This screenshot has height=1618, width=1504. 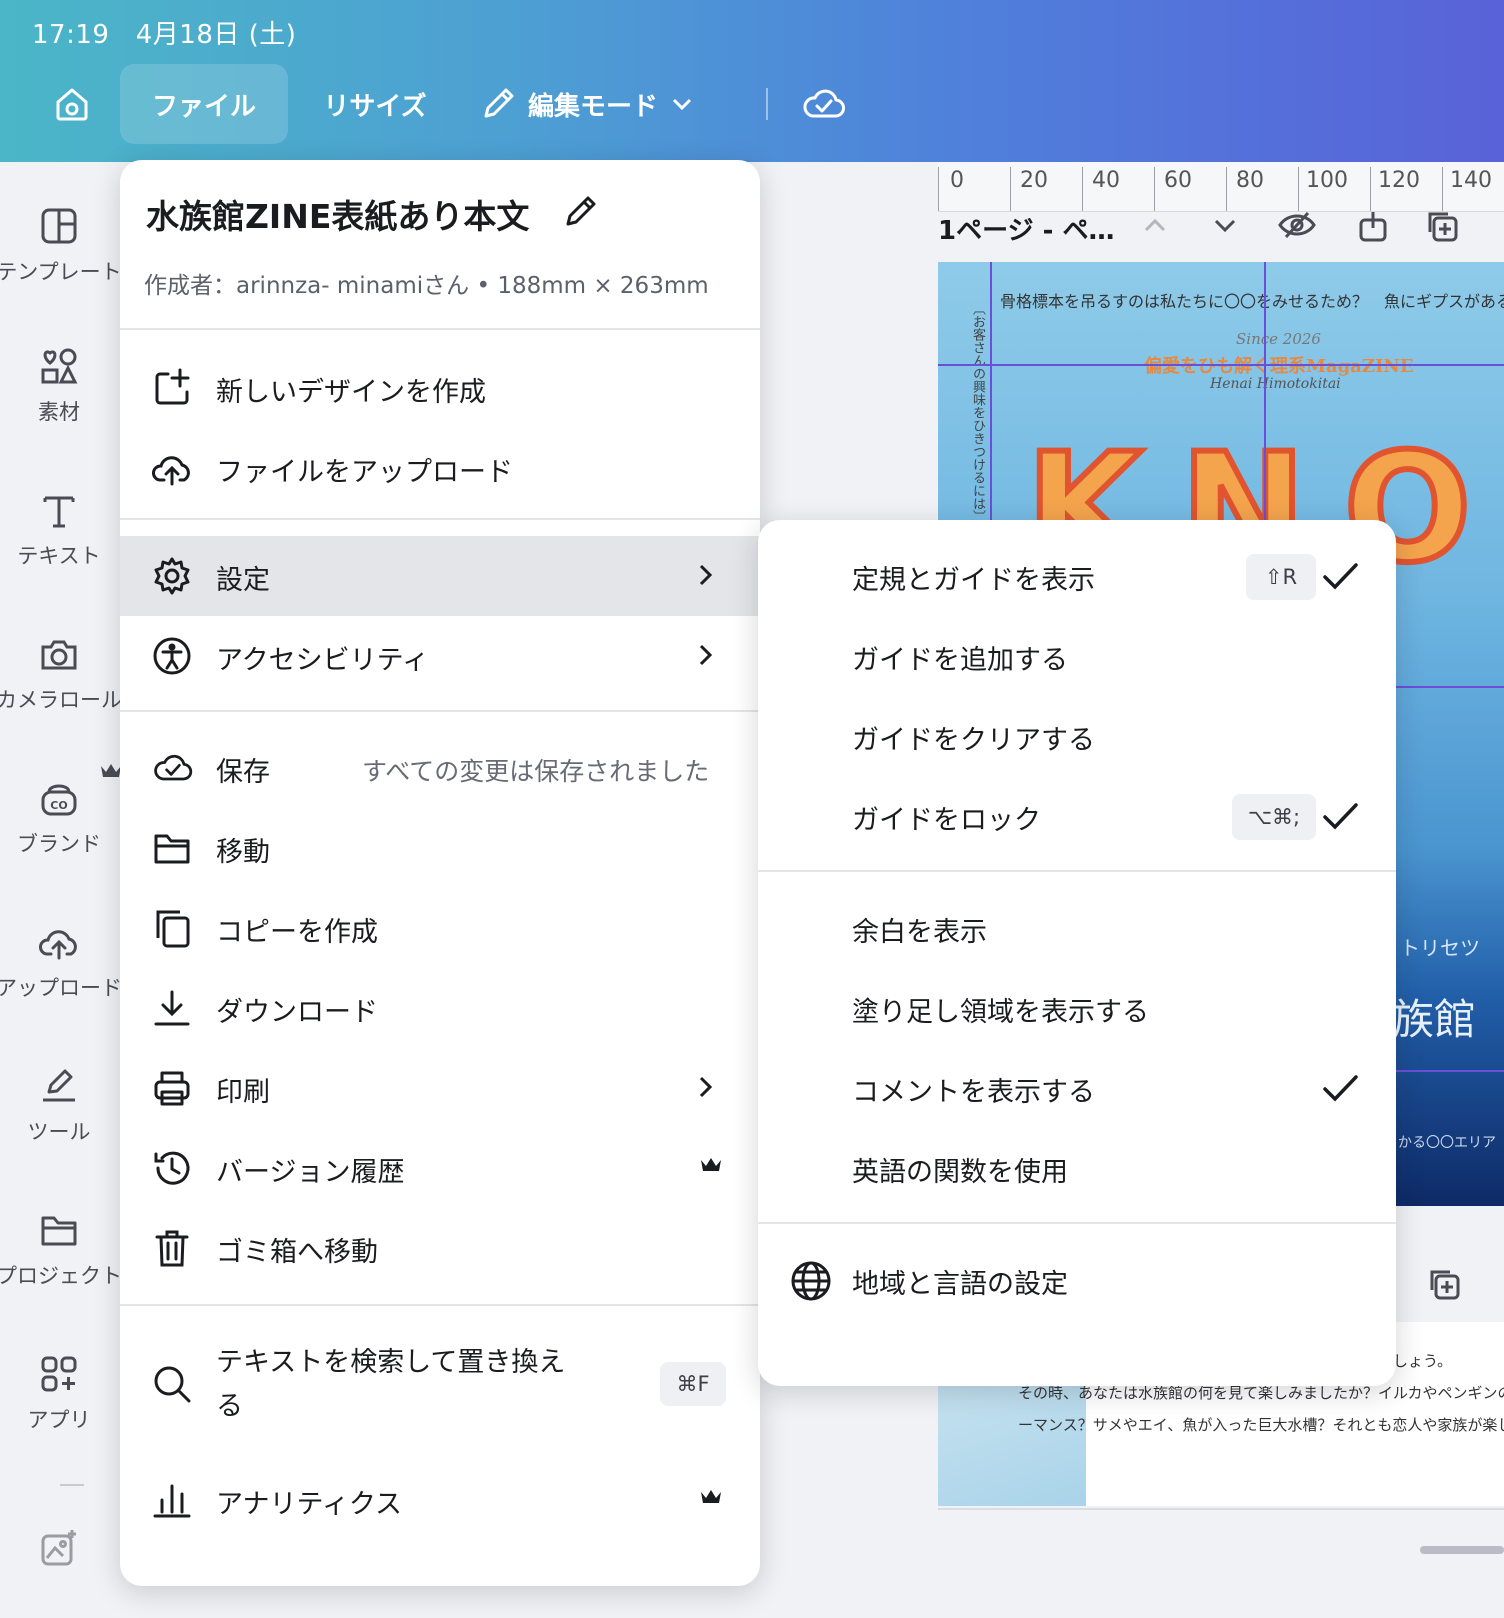 What do you see at coordinates (58, 945) in the screenshot?
I see `upload-icon` at bounding box center [58, 945].